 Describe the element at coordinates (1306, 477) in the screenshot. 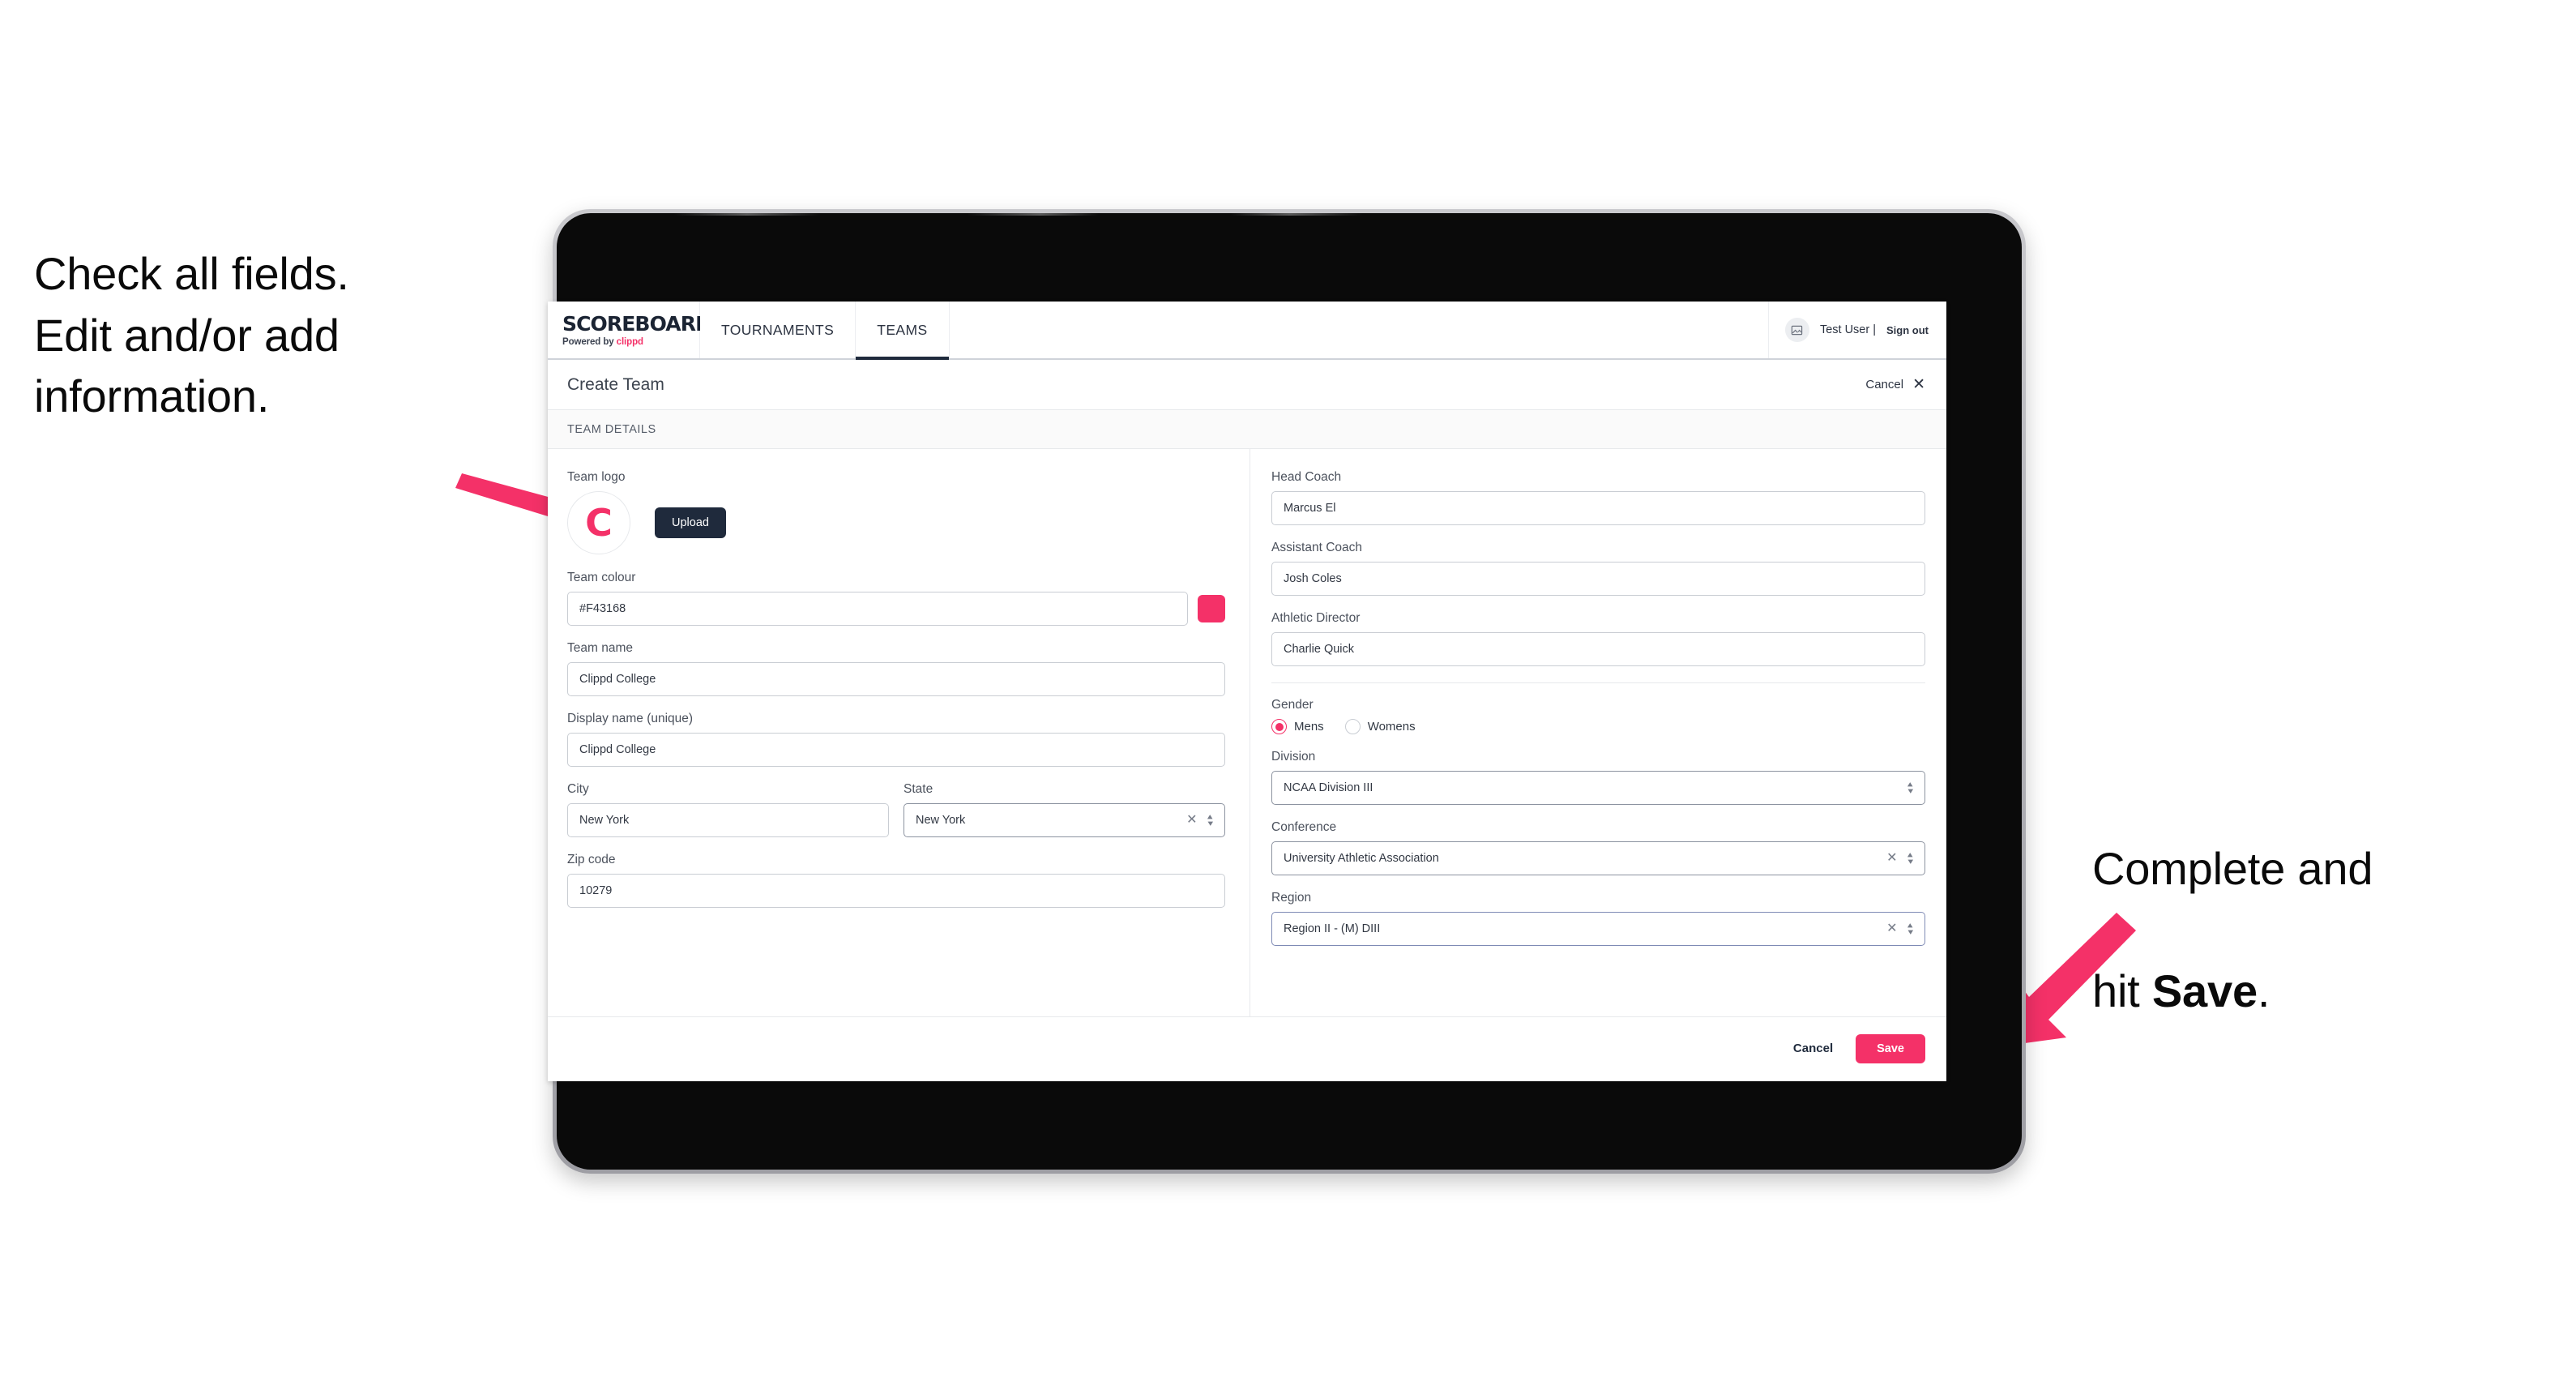

I see `head-coach-label: Head Coach` at that location.